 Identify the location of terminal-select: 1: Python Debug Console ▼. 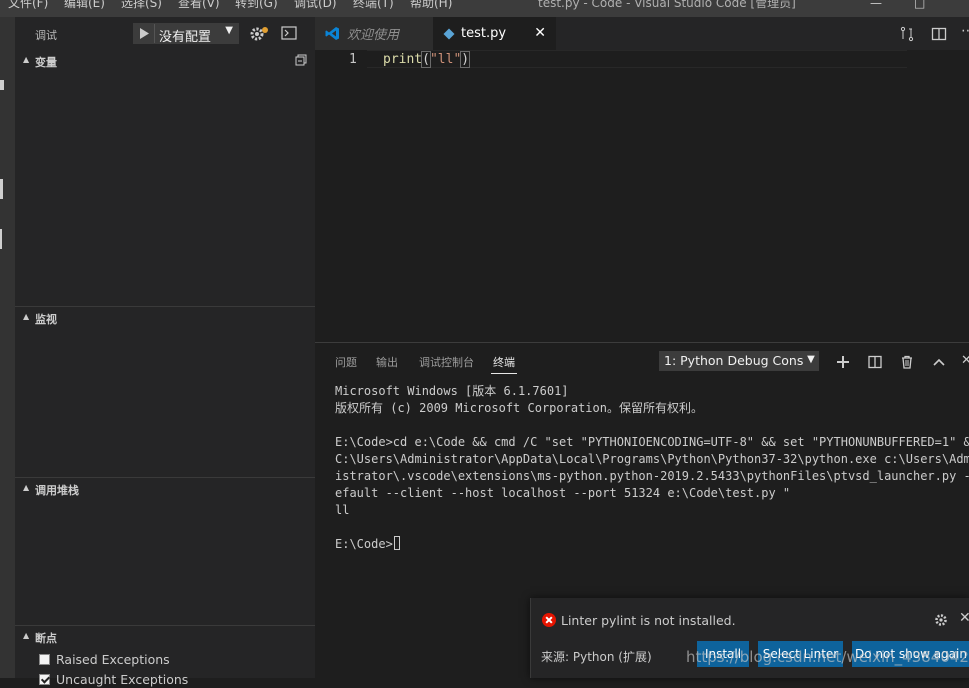
(739, 361).